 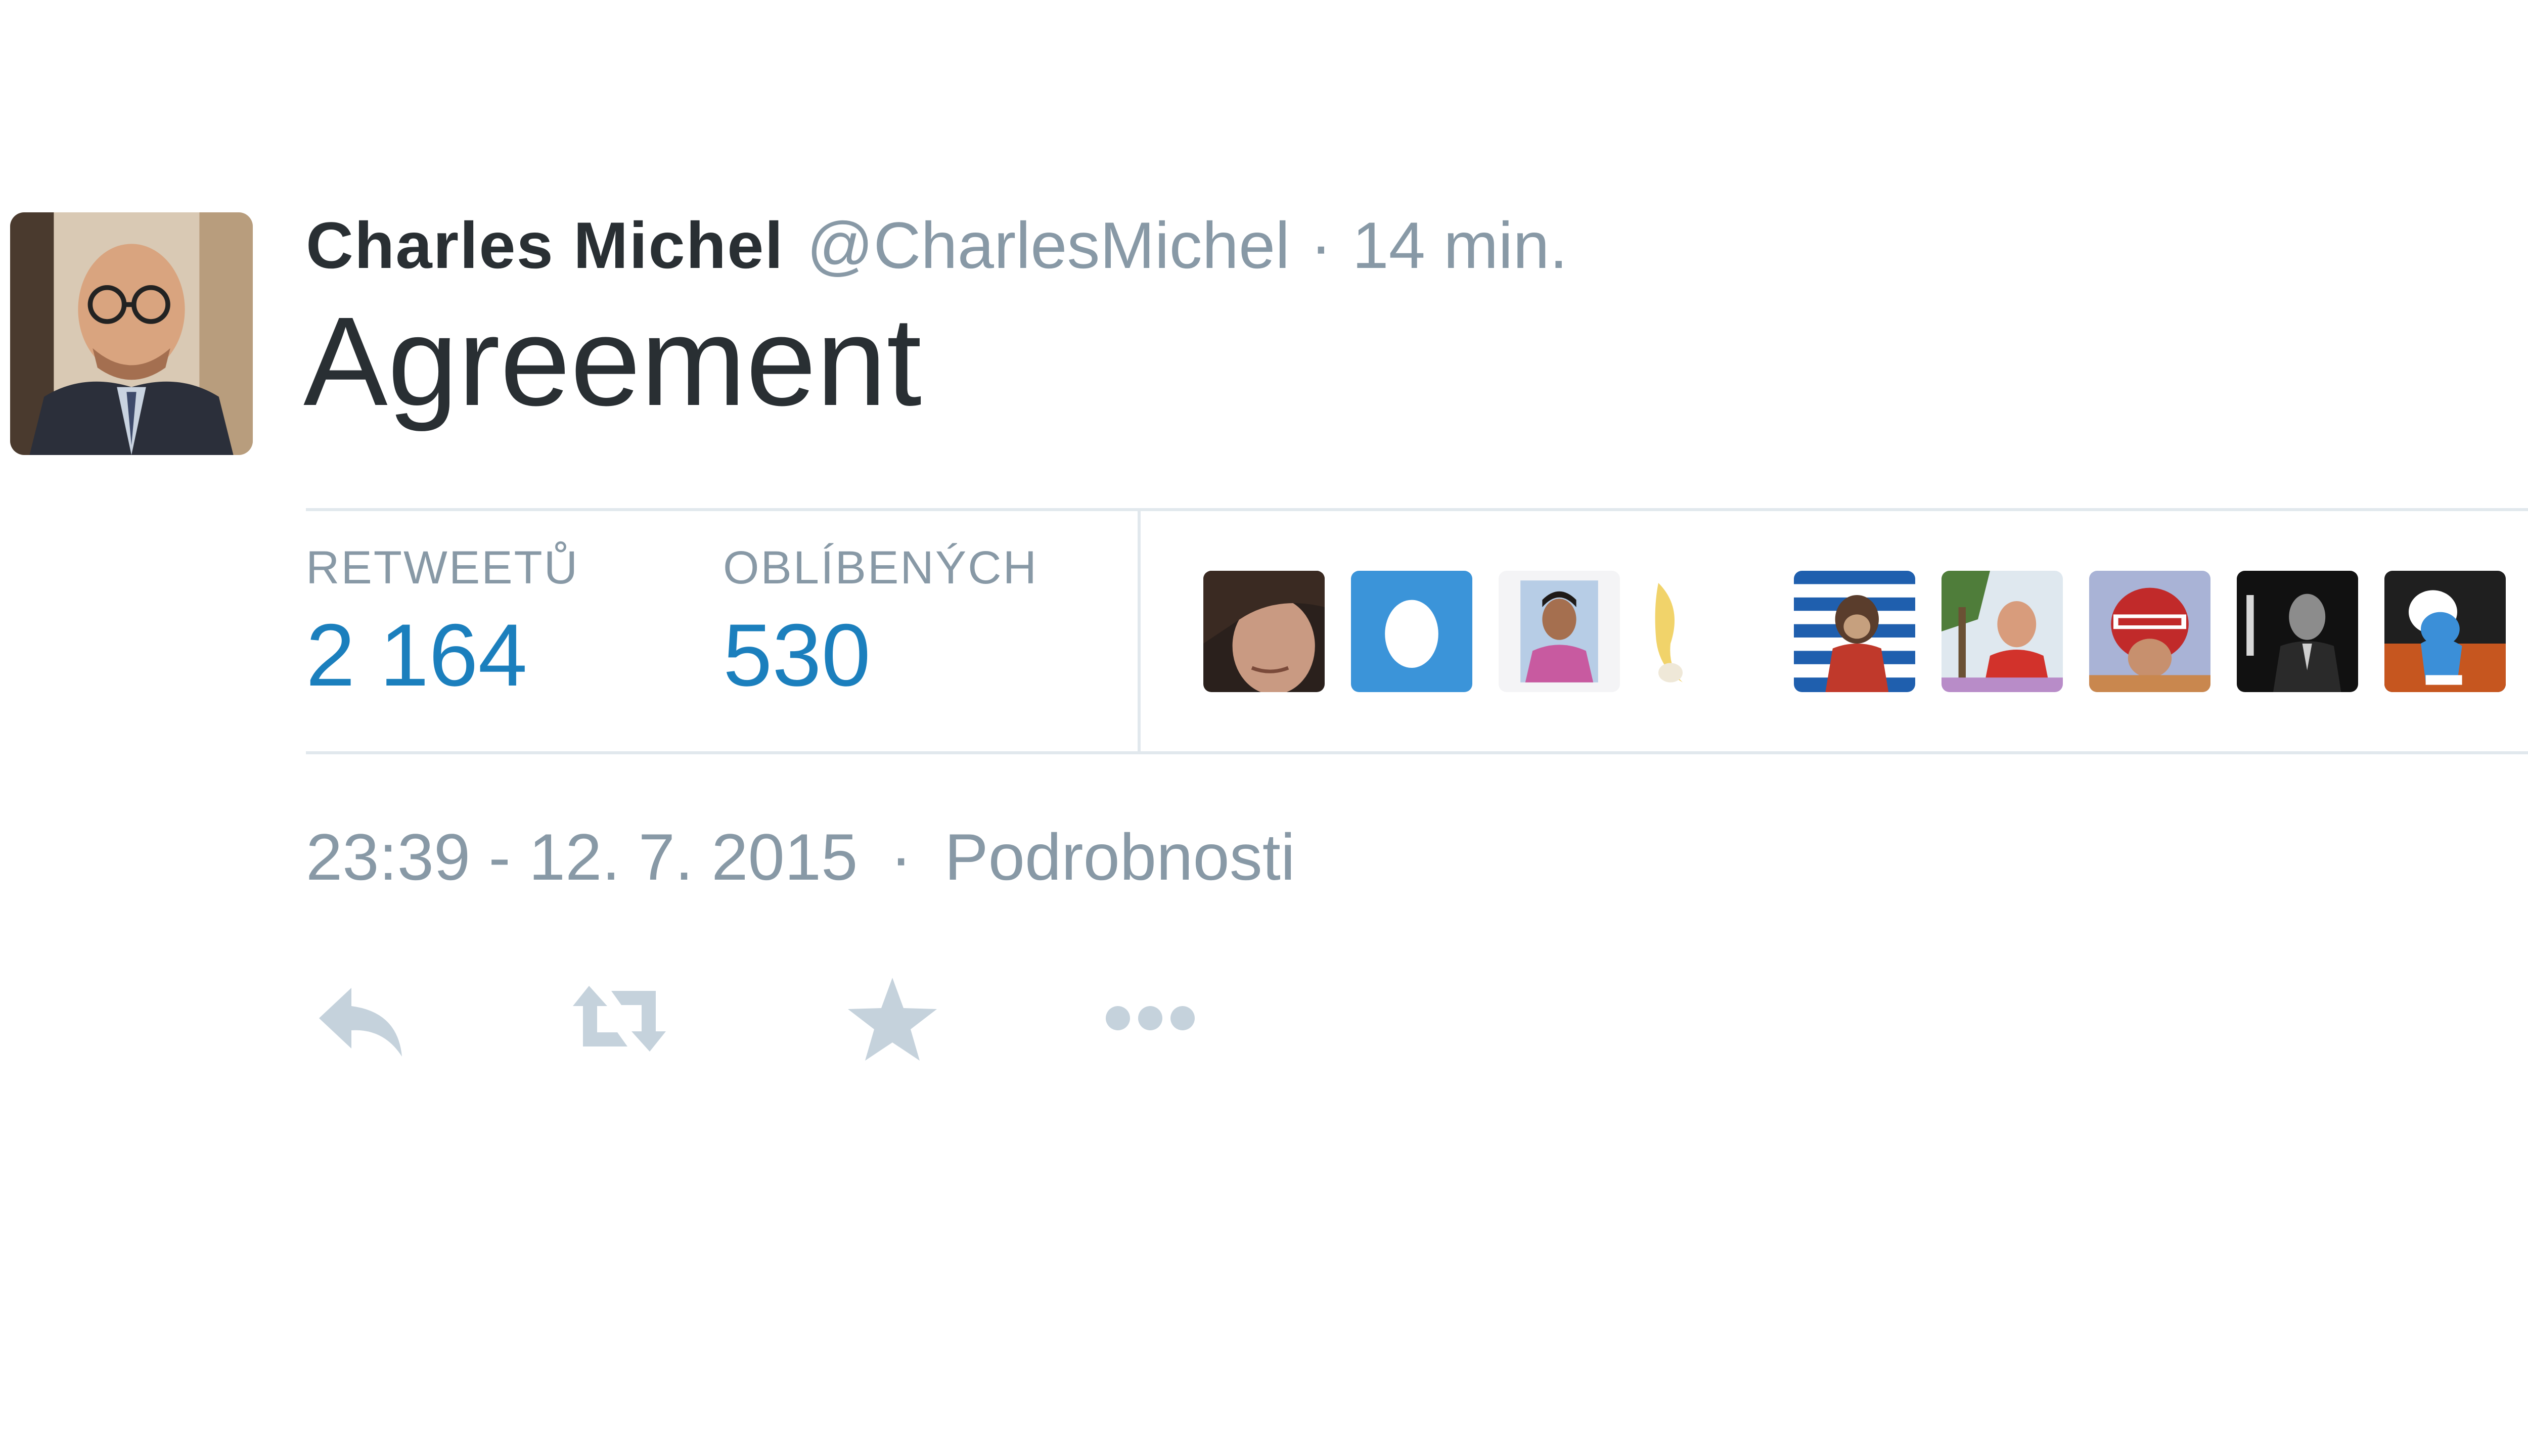 I want to click on greek-flag-monkey-avatar, so click(x=1855, y=631).